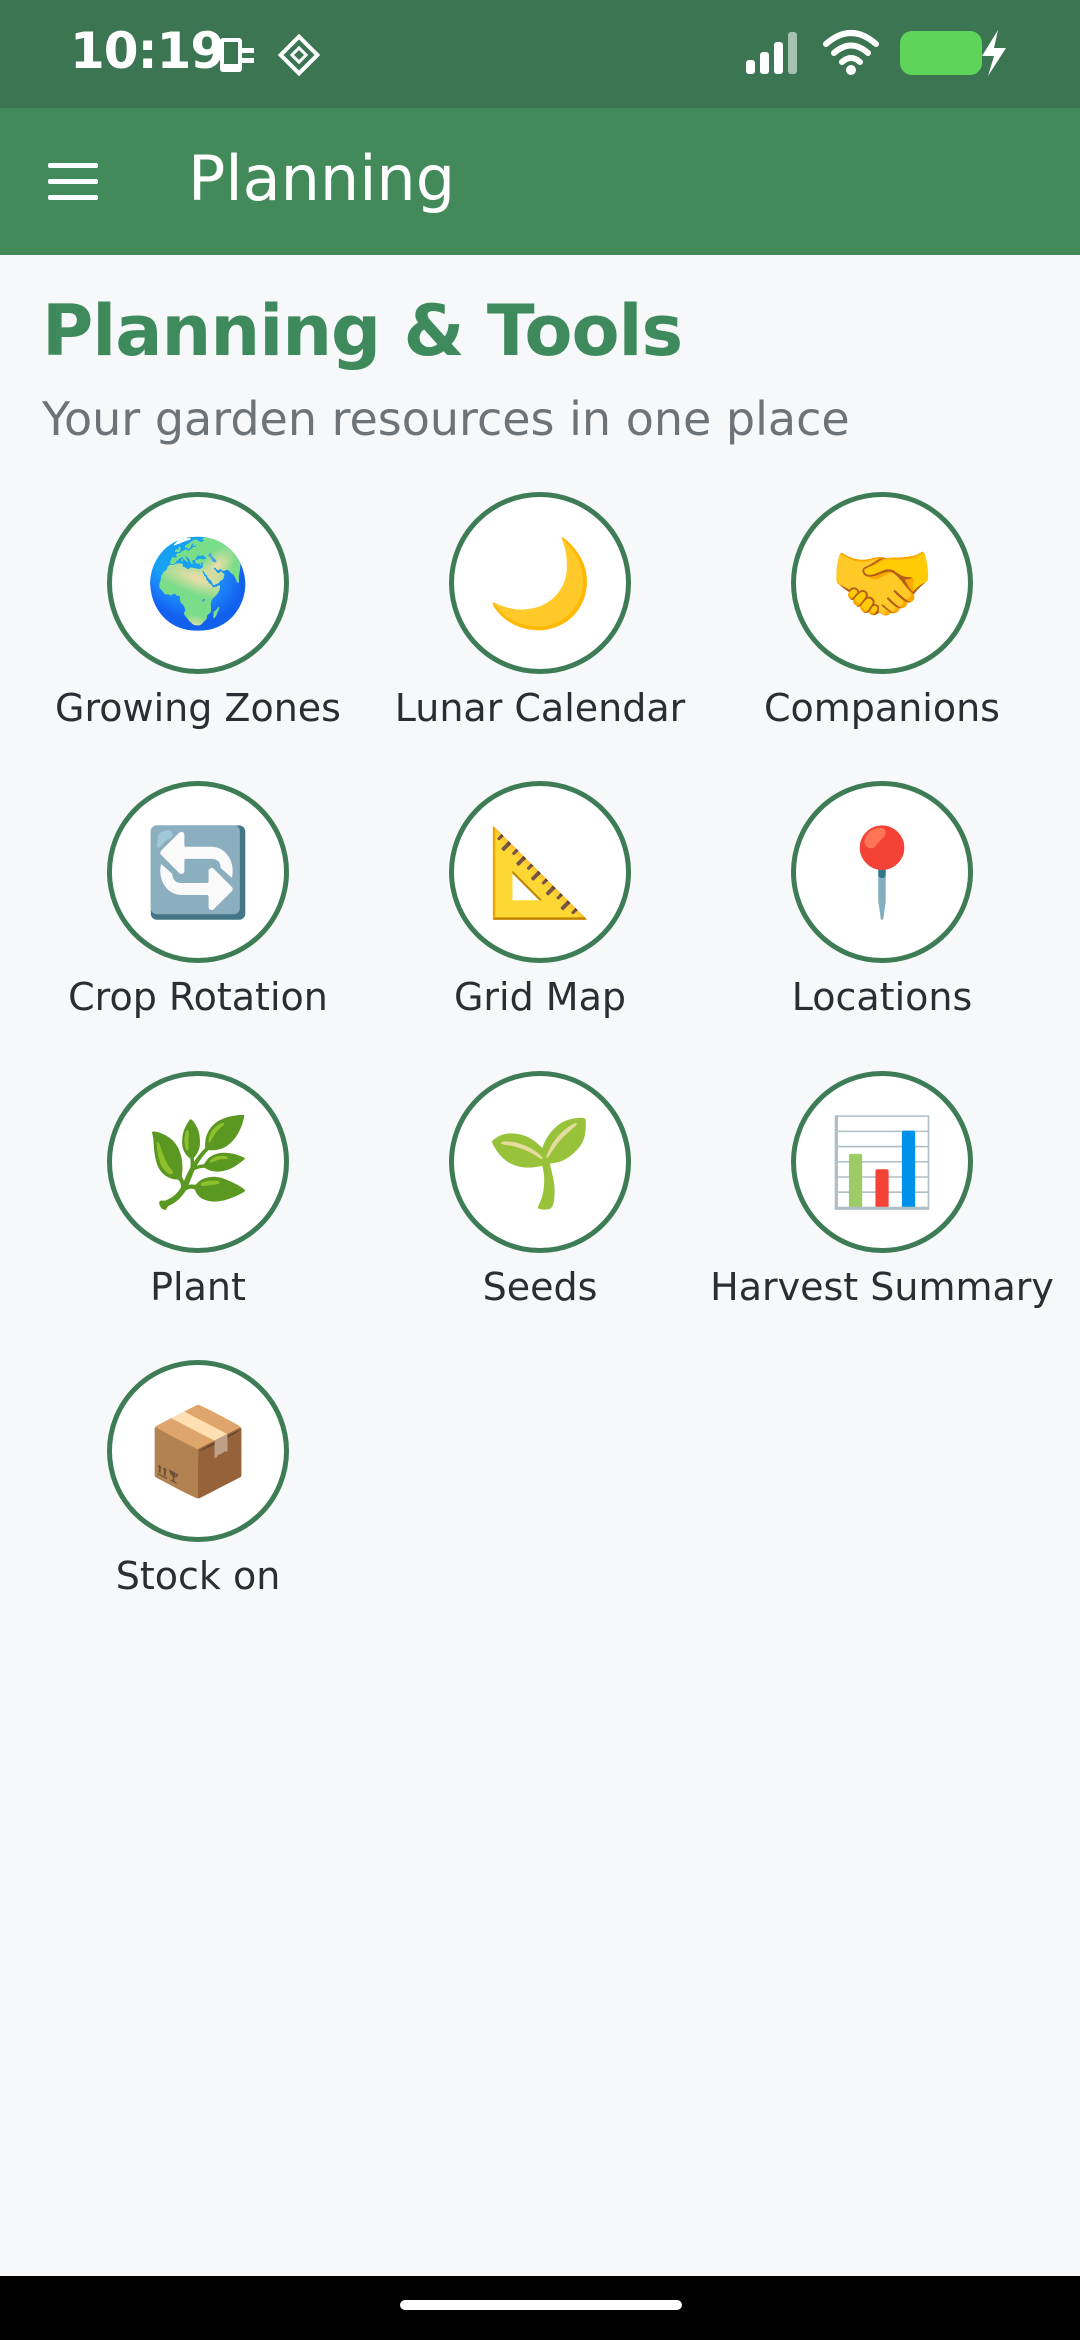  I want to click on tool-growing-zones: 🌍 Growing Zones, so click(198, 611).